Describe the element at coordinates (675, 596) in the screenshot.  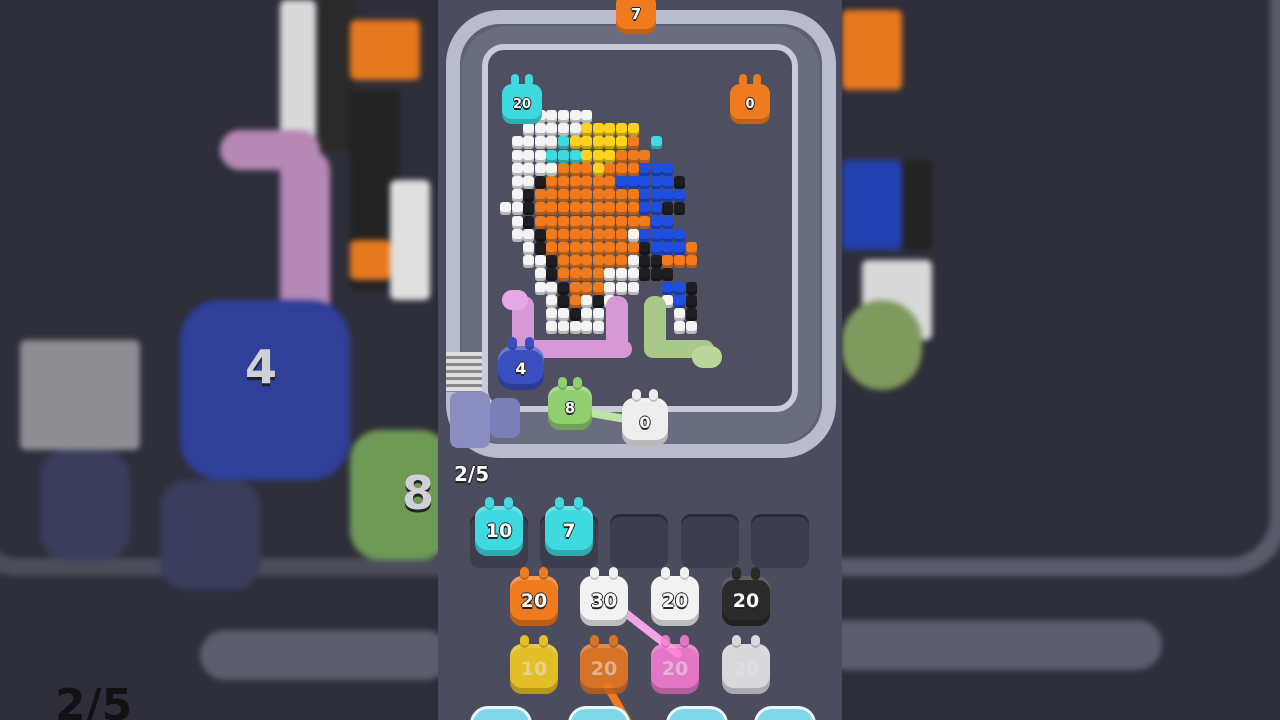
I see `reserve-unit-3: 20` at that location.